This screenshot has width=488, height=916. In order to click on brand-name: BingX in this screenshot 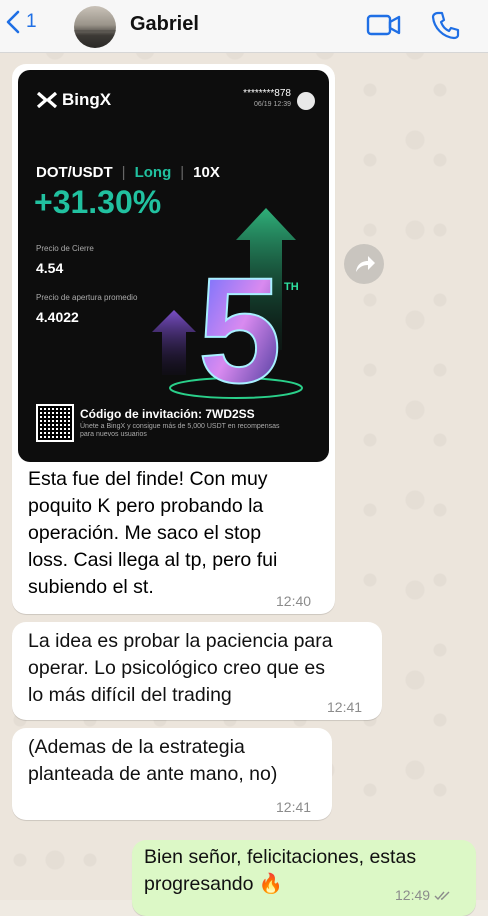, I will do `click(87, 99)`.